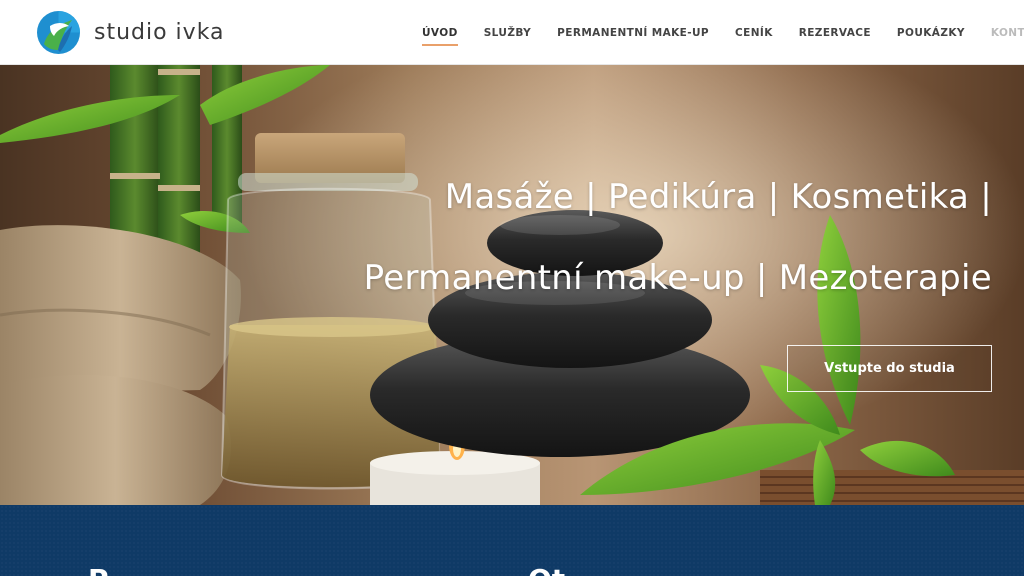  I want to click on nav-item-permanentni-make-up: PERMANENTNÍ MAKE-UP, so click(633, 33).